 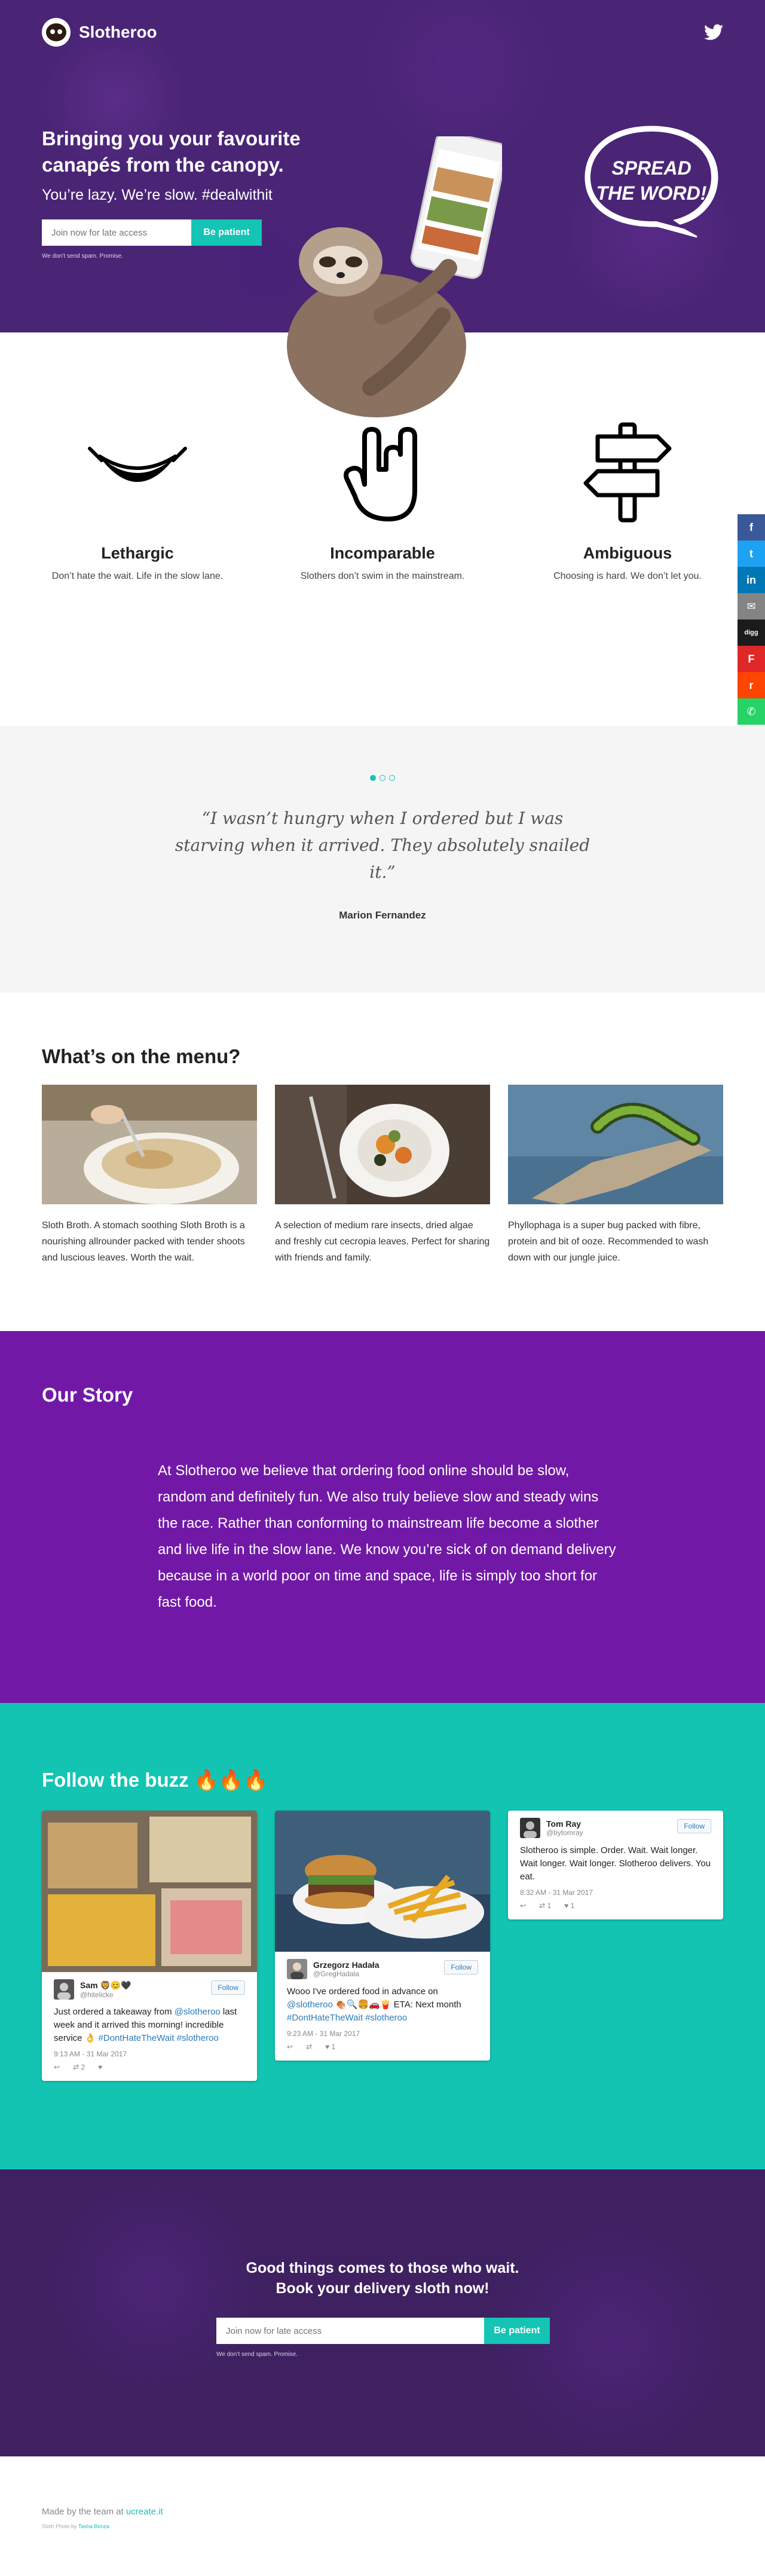 I want to click on signpost-icon, so click(x=628, y=472).